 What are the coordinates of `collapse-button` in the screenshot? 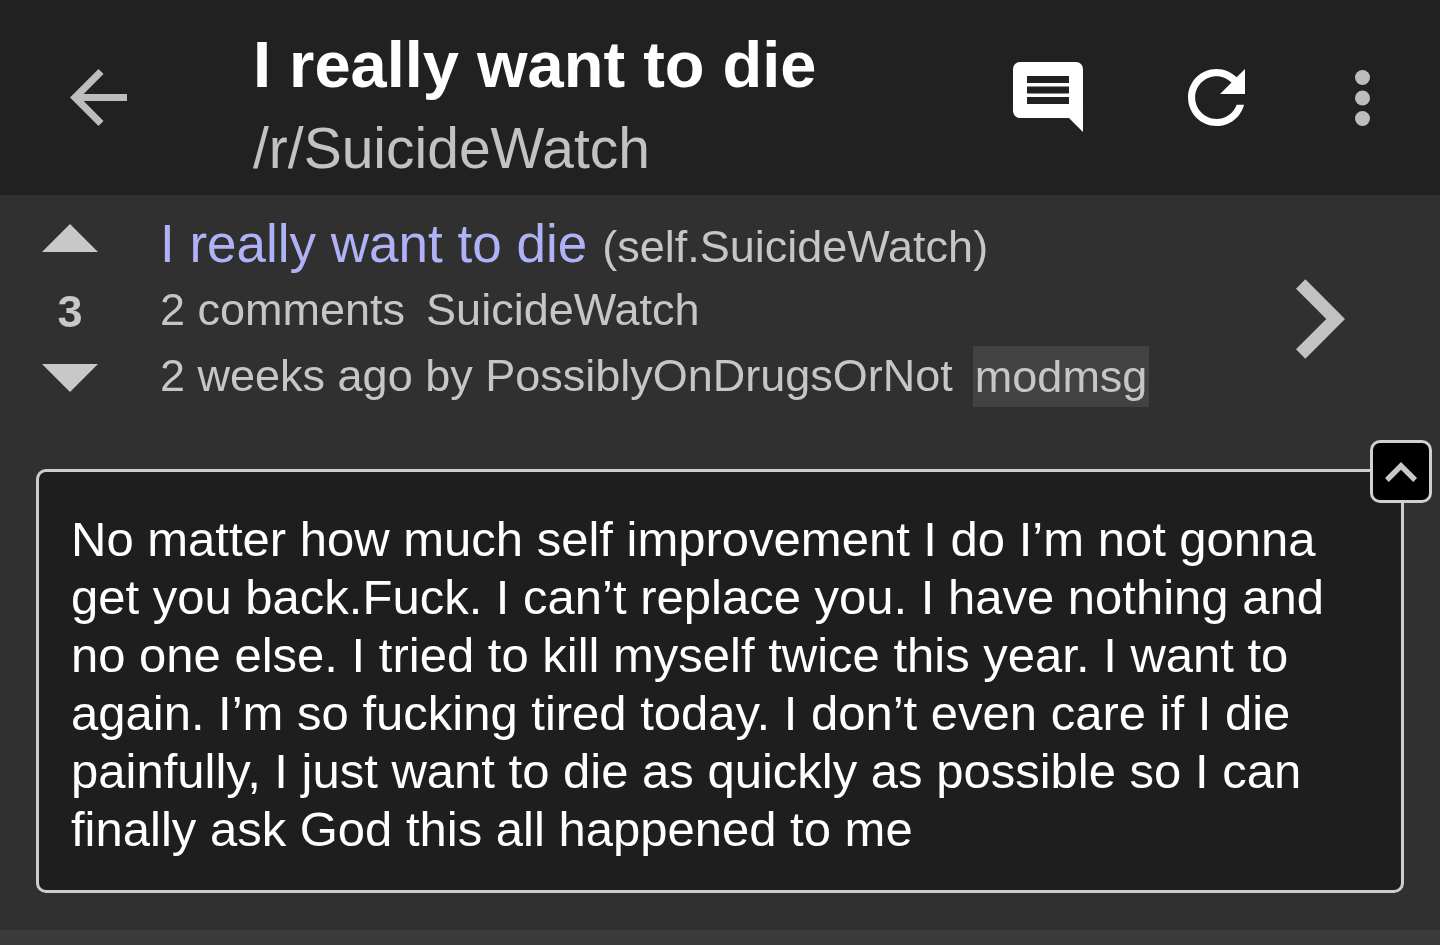 It's located at (1401, 471).